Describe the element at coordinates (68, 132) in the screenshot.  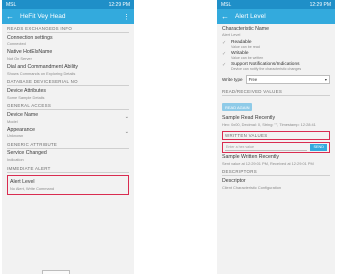
I see `list-item: Appearance Unknown ⌄` at that location.